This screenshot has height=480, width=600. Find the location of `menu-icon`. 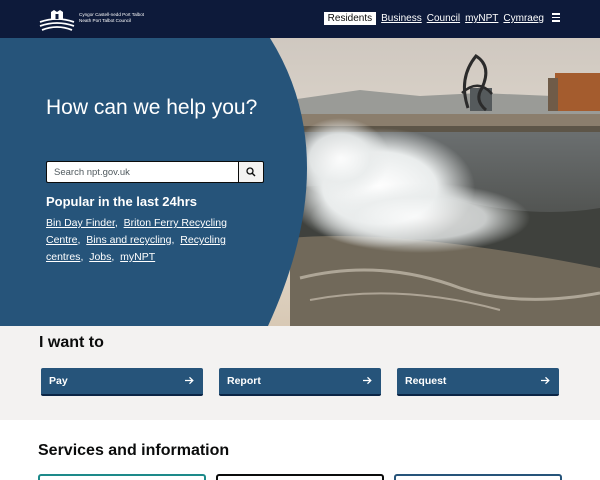

menu-icon is located at coordinates (556, 18).